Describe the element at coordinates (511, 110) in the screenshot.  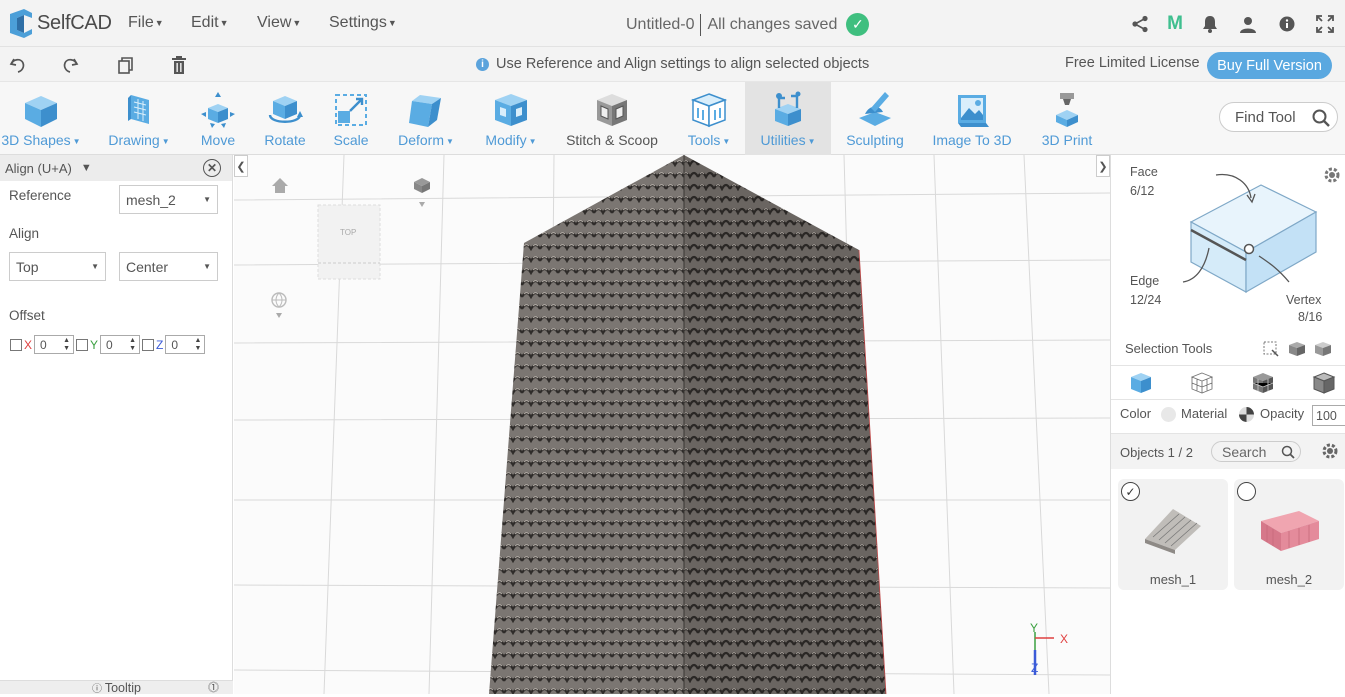
I see `modify-icon` at that location.